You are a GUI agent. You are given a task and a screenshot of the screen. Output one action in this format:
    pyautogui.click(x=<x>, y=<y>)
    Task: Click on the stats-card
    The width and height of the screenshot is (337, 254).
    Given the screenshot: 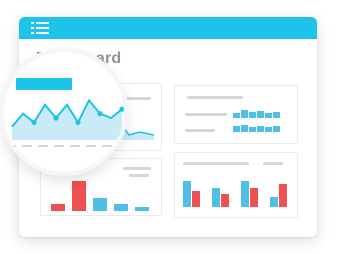 What is the action you would take?
    pyautogui.click(x=236, y=114)
    